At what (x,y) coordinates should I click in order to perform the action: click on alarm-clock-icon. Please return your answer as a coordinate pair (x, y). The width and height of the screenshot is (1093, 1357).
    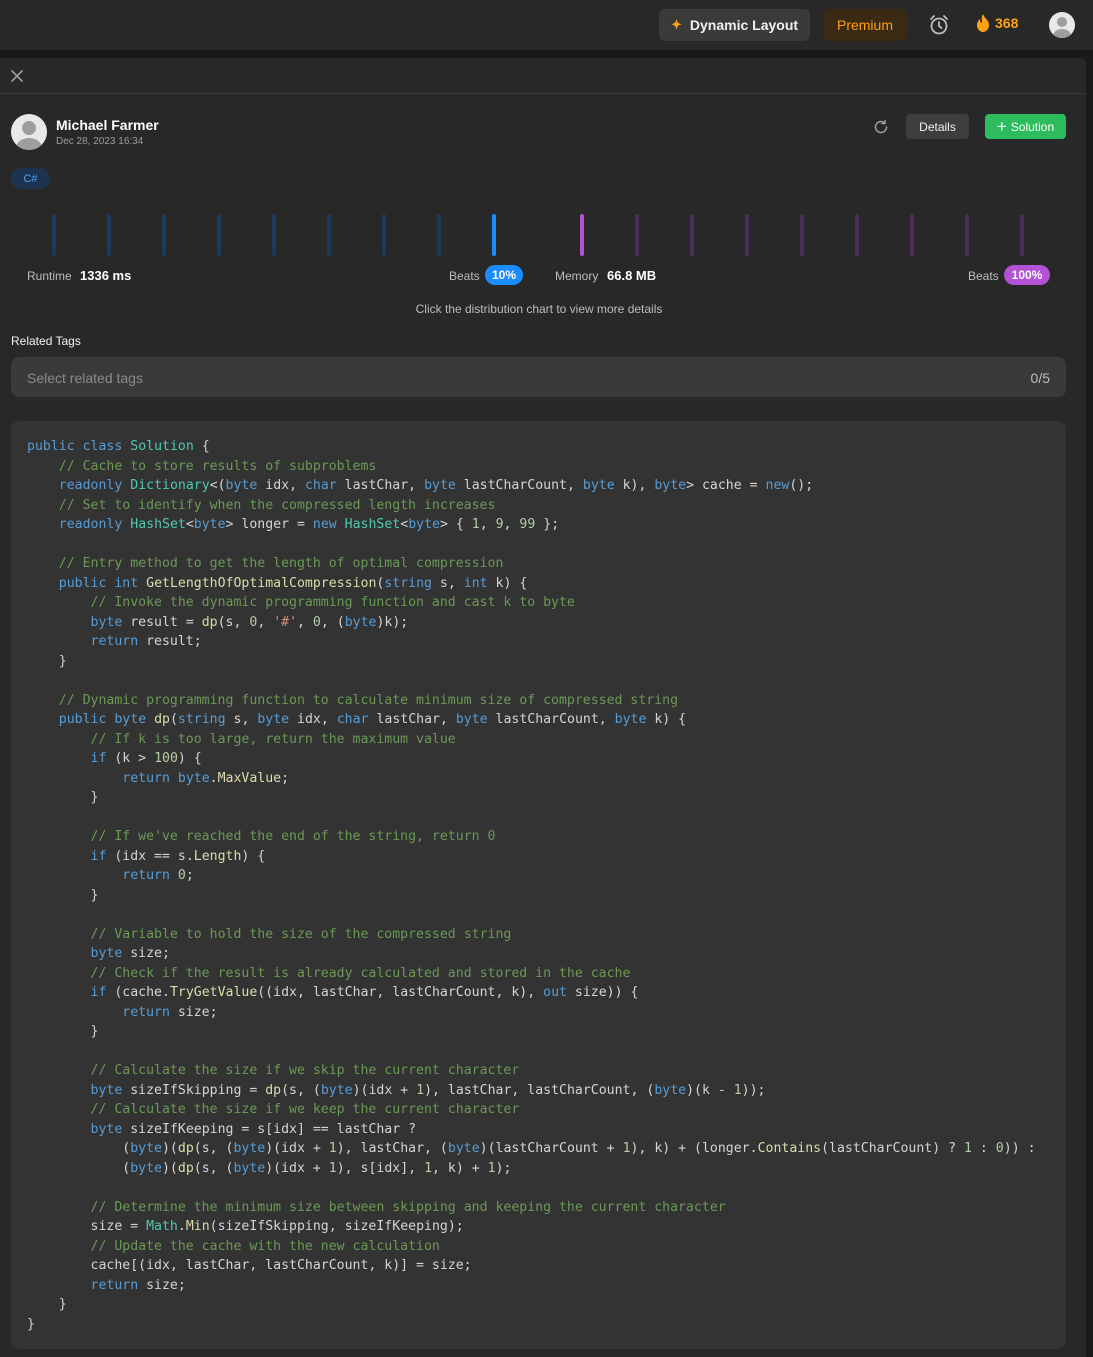
    Looking at the image, I should click on (939, 25).